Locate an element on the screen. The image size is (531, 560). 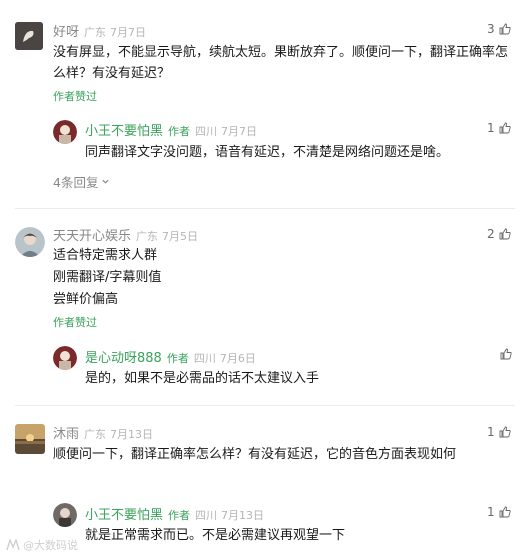
comment-text-line: 刚需翻译/字幕则值 is located at coordinates (107, 277).